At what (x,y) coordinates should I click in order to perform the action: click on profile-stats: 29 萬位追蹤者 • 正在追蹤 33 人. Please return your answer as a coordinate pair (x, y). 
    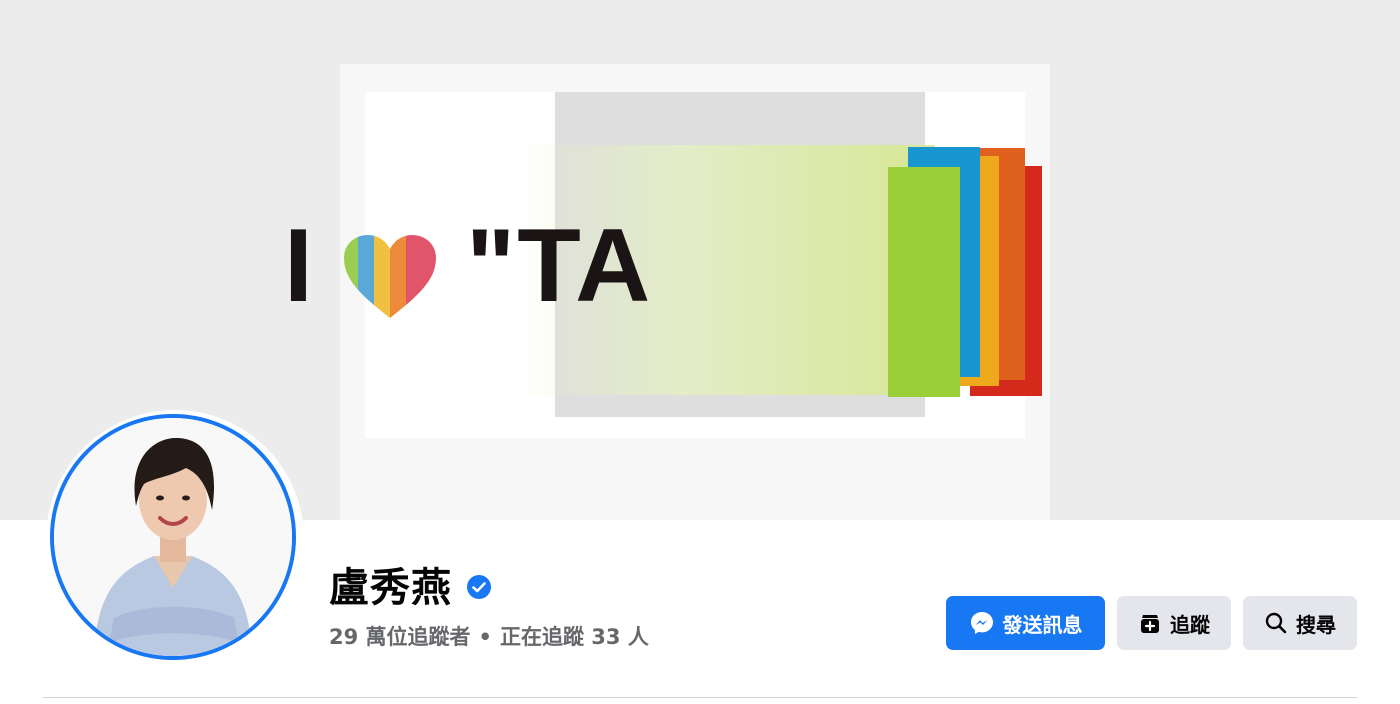
    Looking at the image, I should click on (489, 636).